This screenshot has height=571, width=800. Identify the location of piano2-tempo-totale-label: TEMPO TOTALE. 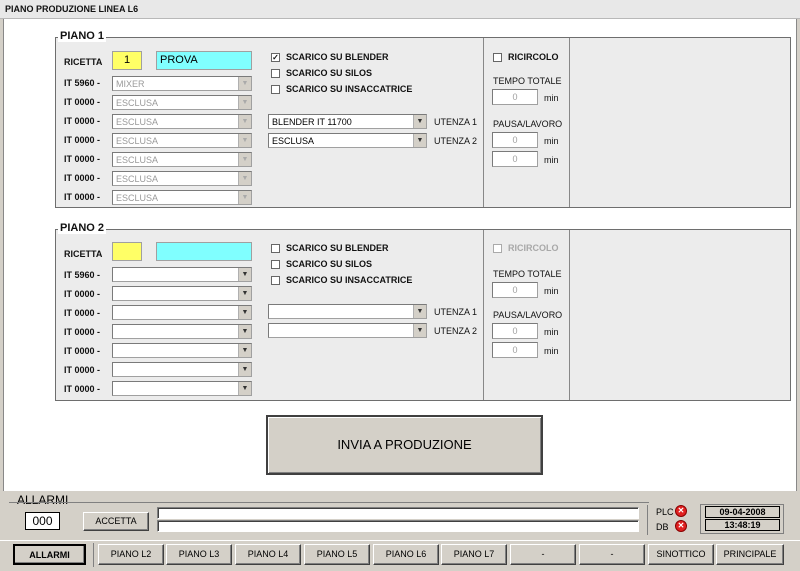
(527, 274).